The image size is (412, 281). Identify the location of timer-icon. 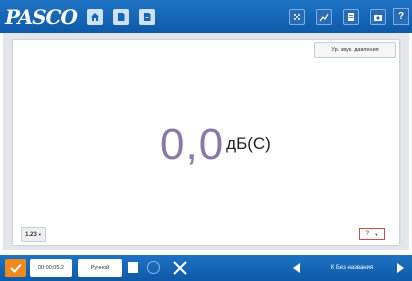
(153, 267).